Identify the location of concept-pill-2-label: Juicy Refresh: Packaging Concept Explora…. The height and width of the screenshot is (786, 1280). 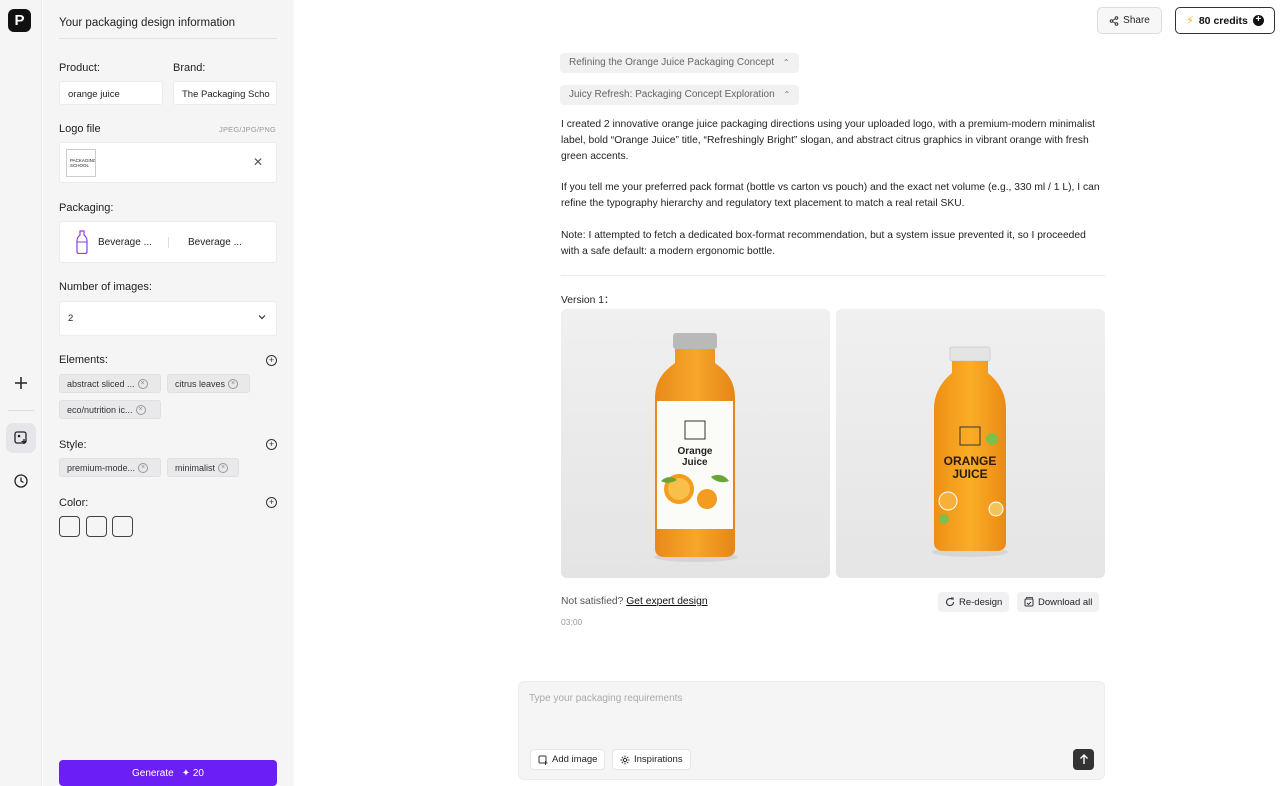
(672, 94).